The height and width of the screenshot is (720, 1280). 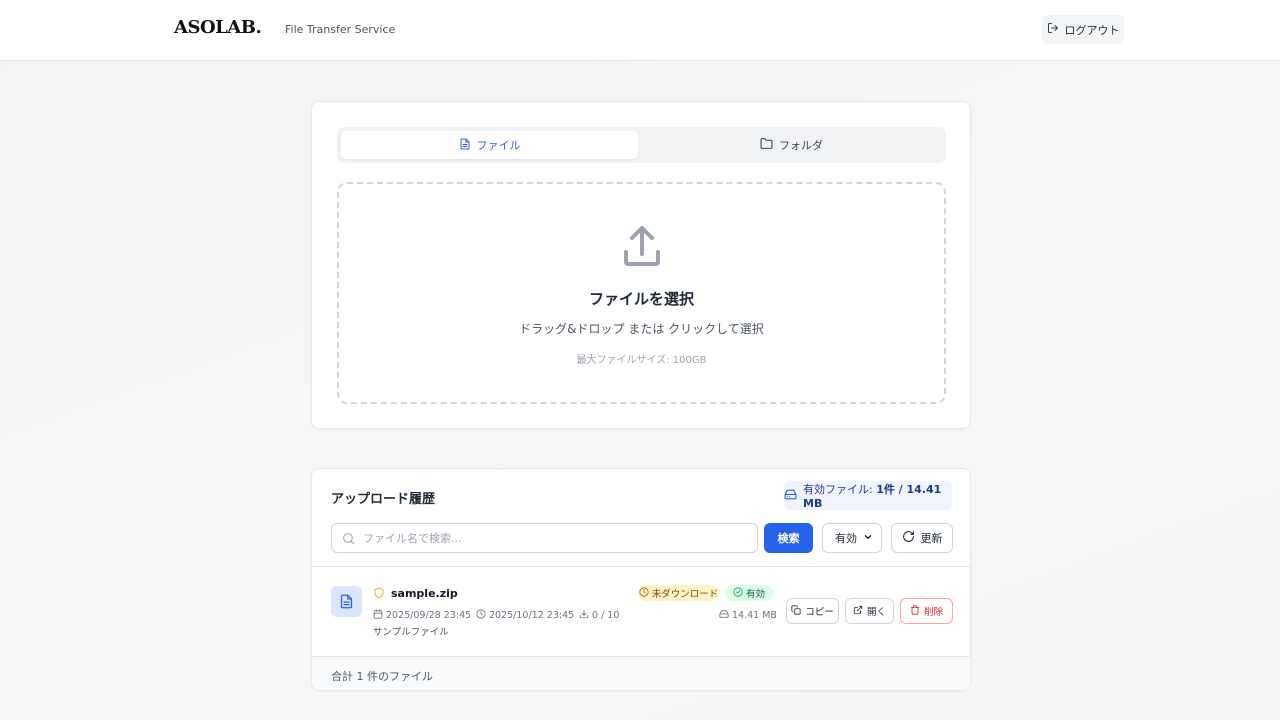 What do you see at coordinates (553, 538) in the screenshot?
I see `search-input` at bounding box center [553, 538].